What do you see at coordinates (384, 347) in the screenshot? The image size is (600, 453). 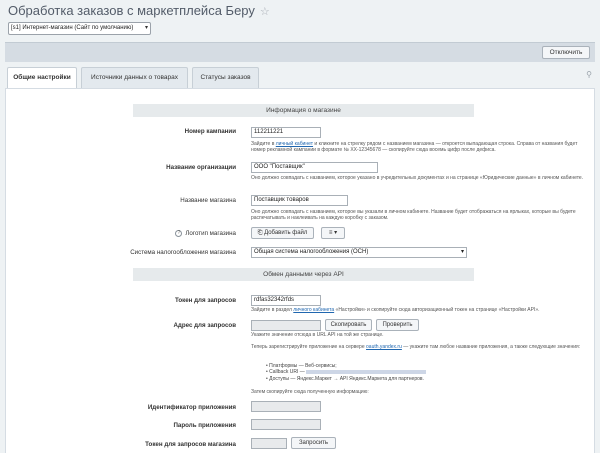 I see `oauth-link: oauth.yandex.ru` at bounding box center [384, 347].